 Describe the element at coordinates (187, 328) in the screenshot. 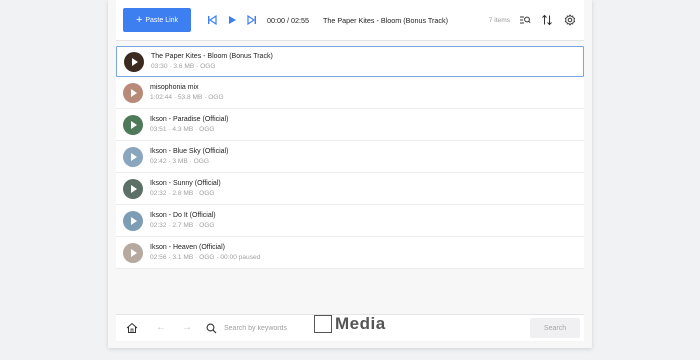

I see `forward-arrow-icon: →` at that location.